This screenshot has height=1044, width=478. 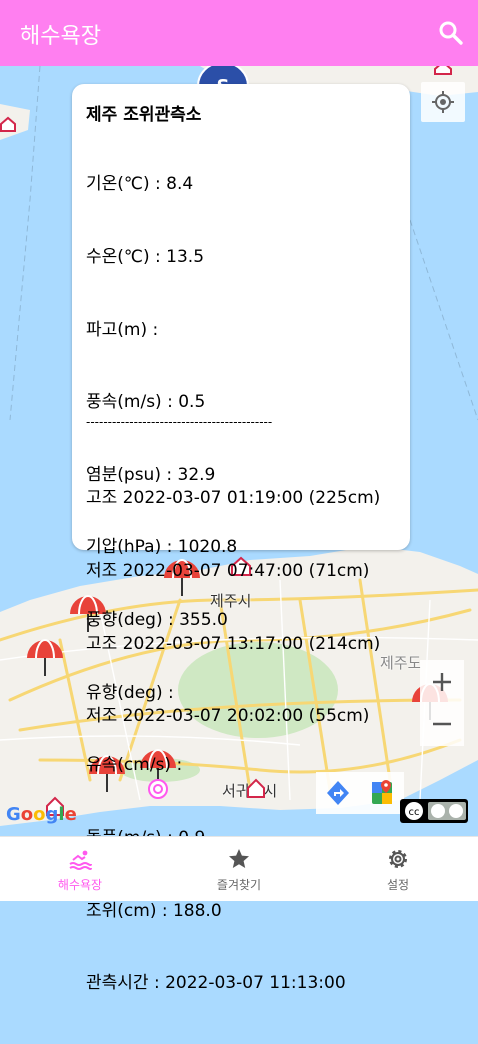 I want to click on beach-marker, so click(x=45, y=658).